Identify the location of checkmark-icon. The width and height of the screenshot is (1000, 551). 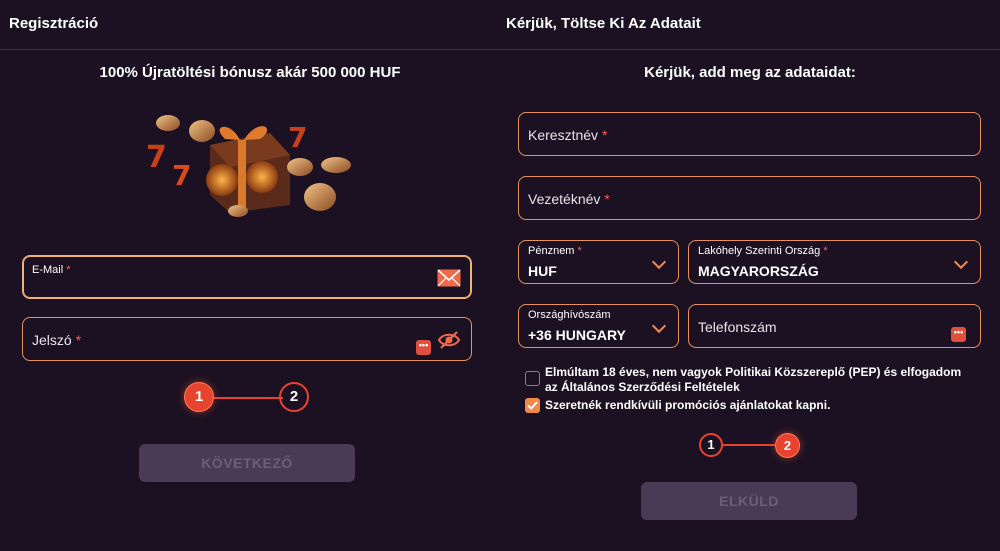
(532, 405).